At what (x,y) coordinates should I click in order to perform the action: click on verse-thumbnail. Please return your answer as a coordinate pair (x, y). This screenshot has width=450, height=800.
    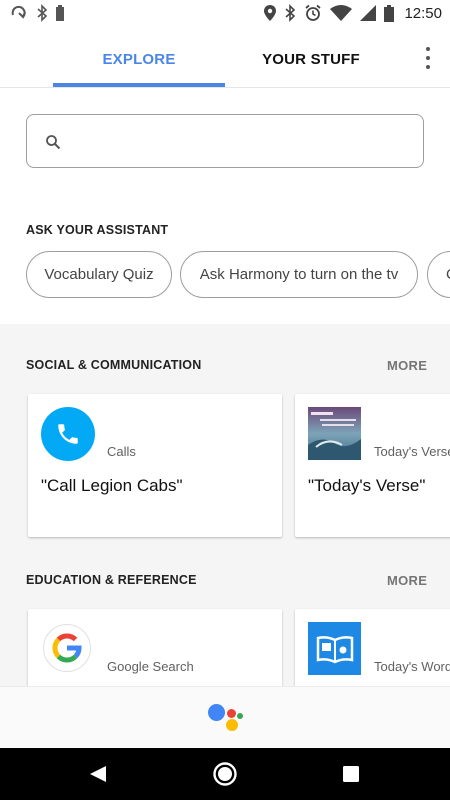
    Looking at the image, I should click on (334, 433).